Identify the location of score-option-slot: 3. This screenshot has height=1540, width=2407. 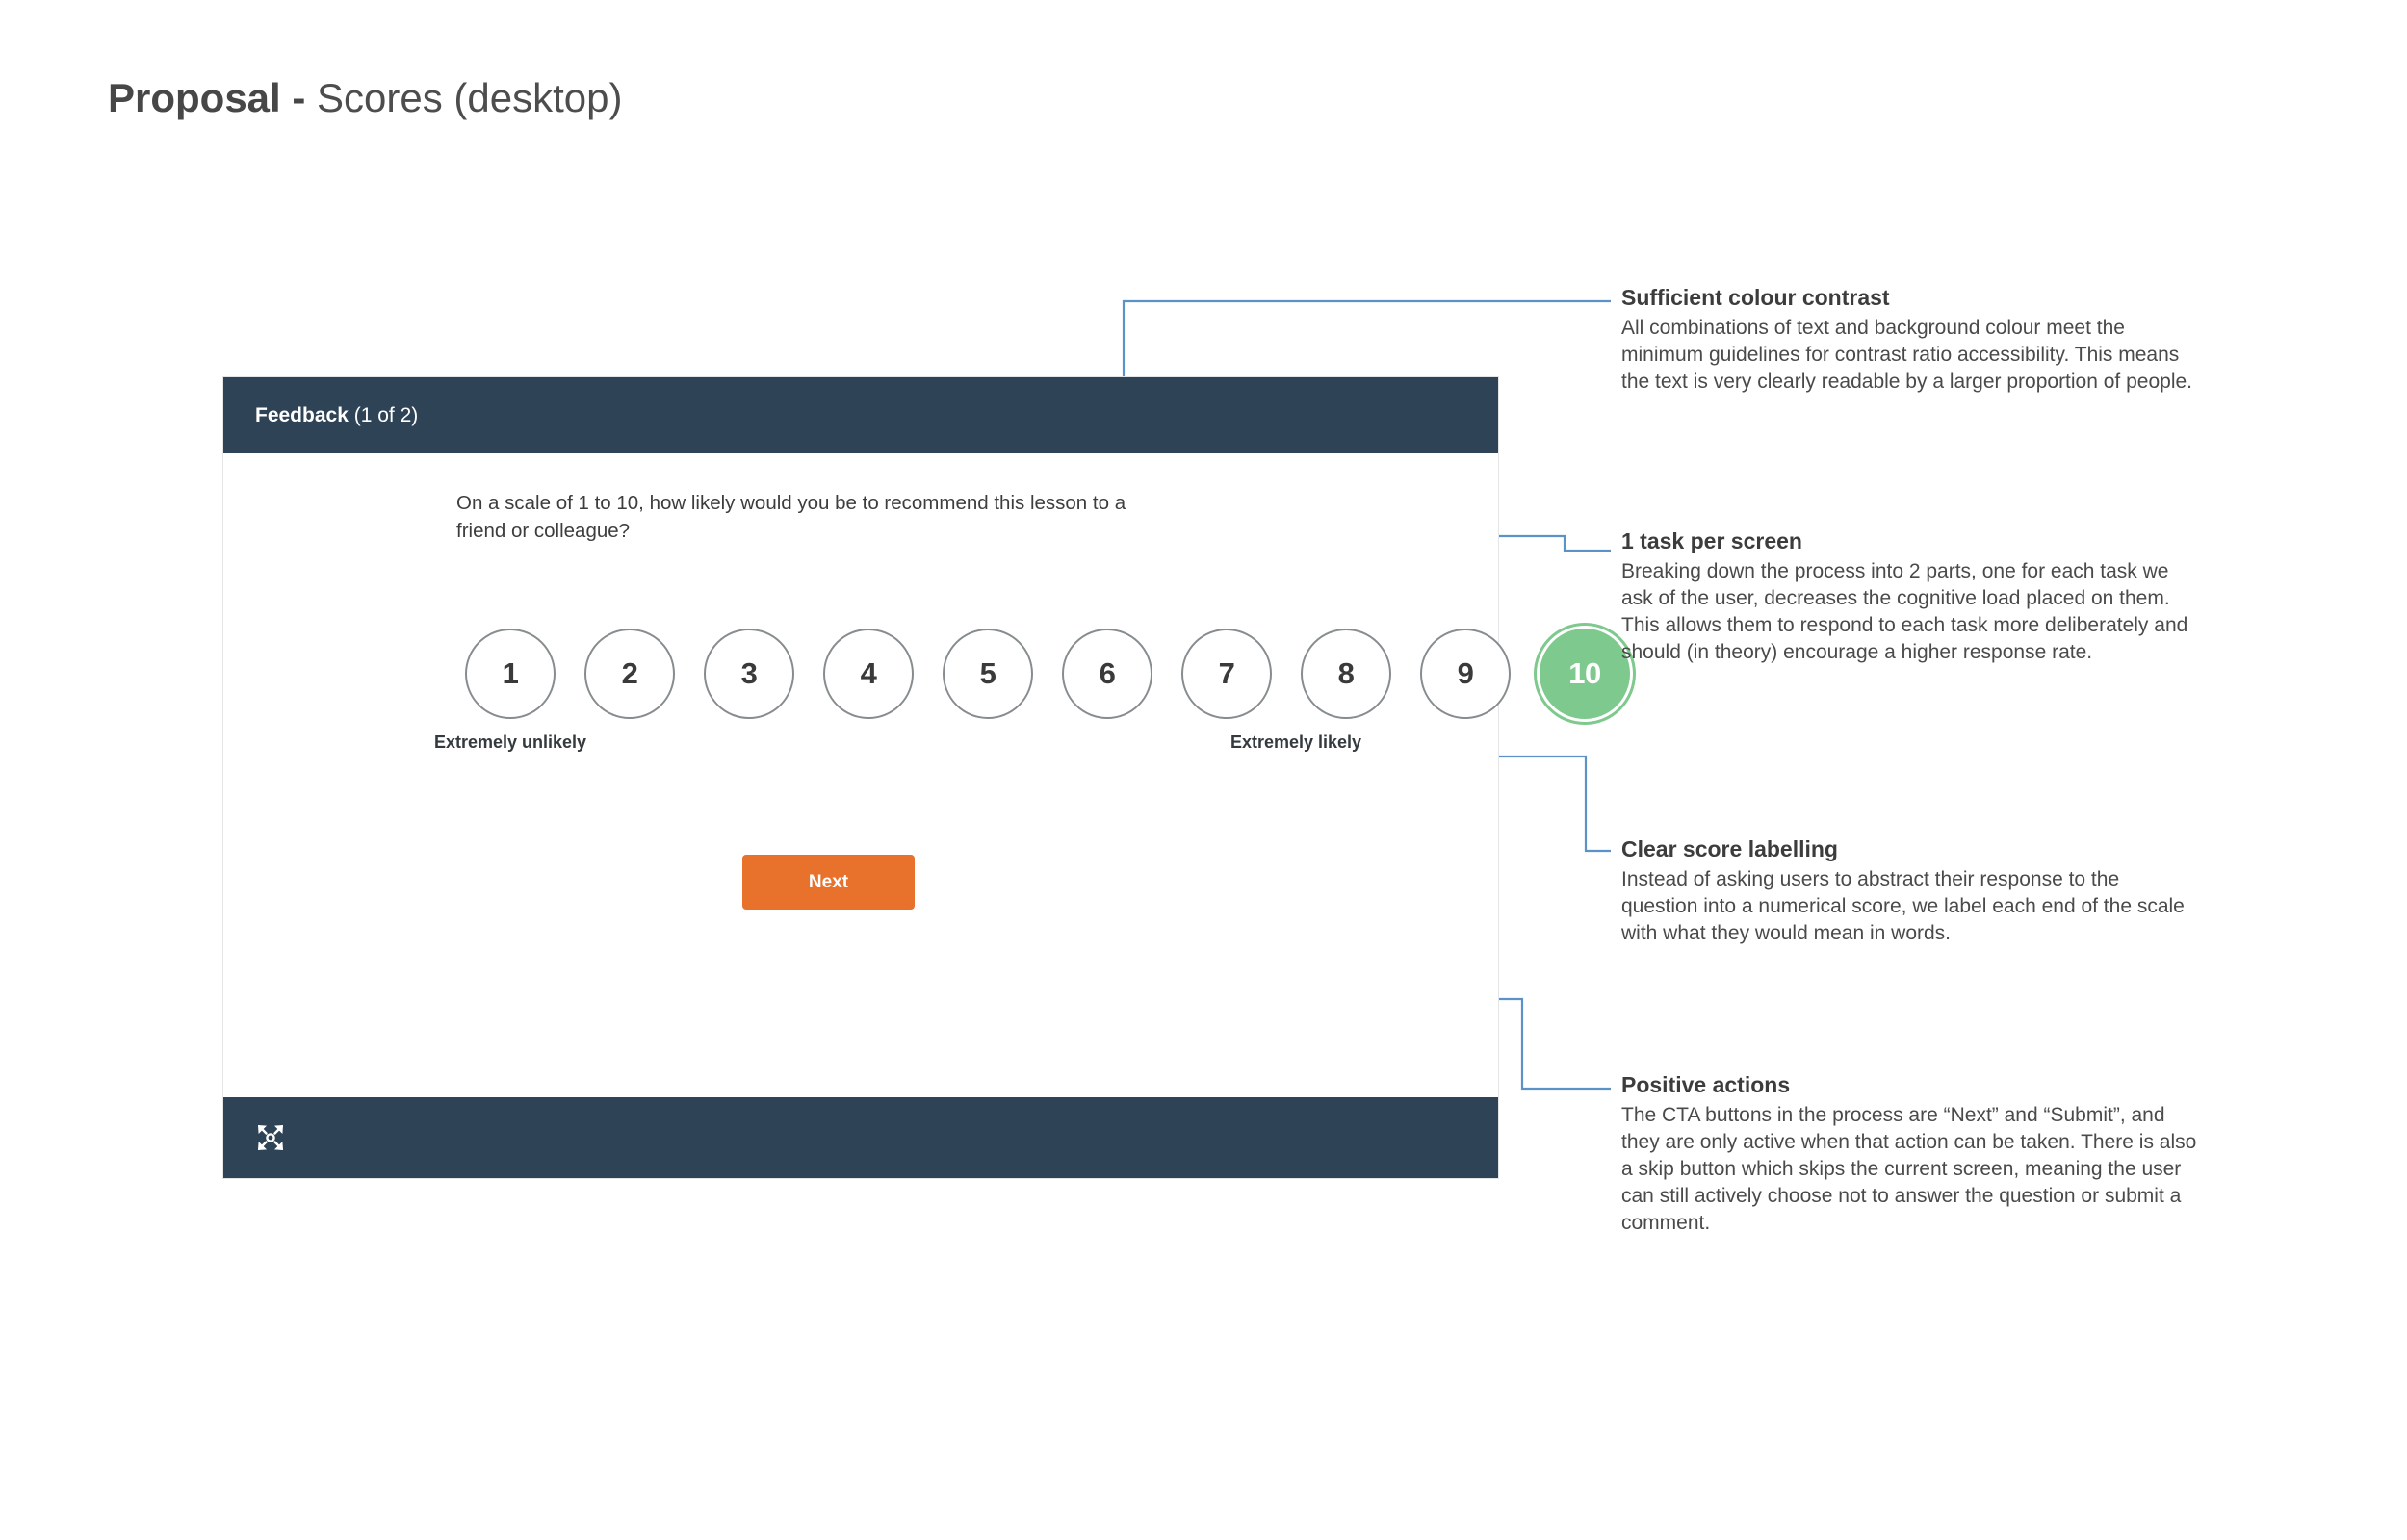
(749, 674).